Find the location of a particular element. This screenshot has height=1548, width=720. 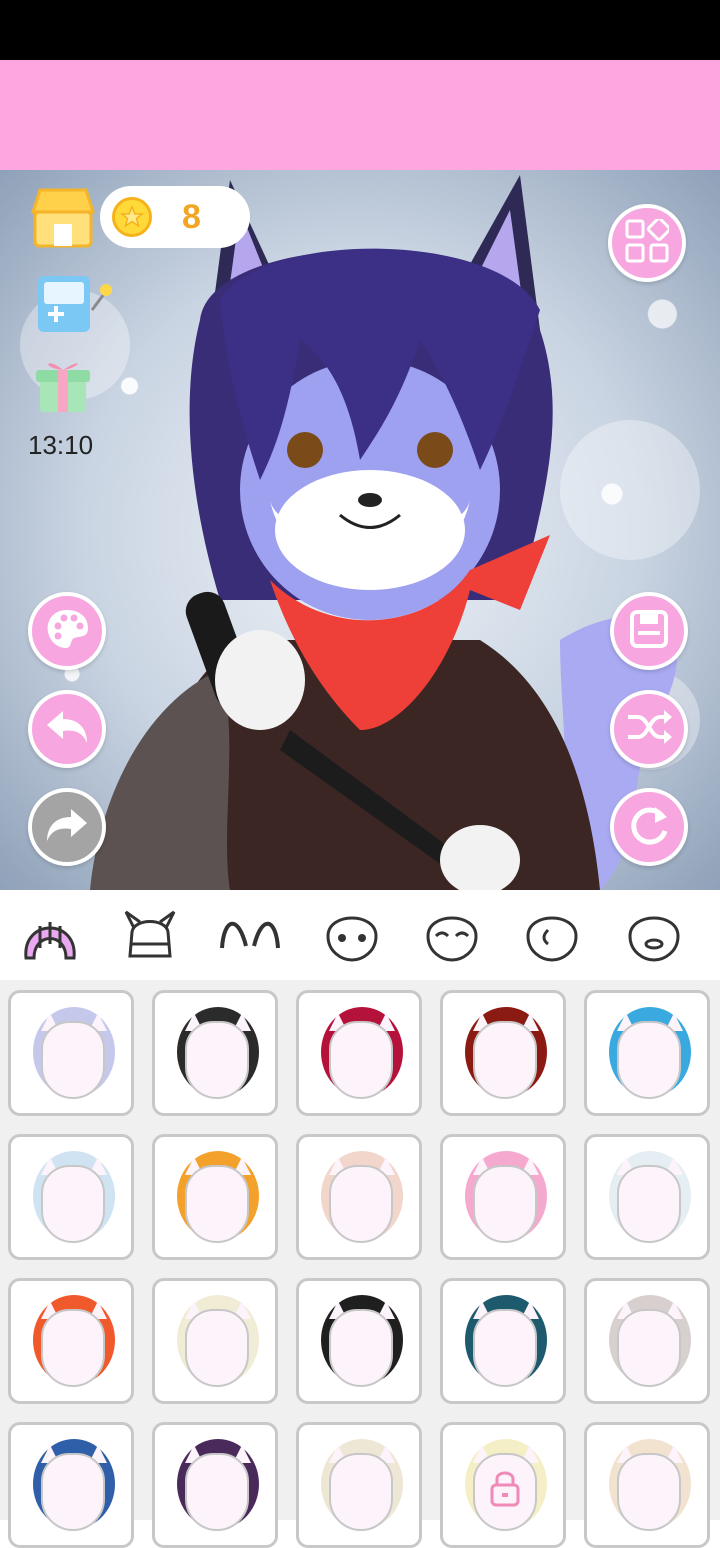

random-button is located at coordinates (649, 729).